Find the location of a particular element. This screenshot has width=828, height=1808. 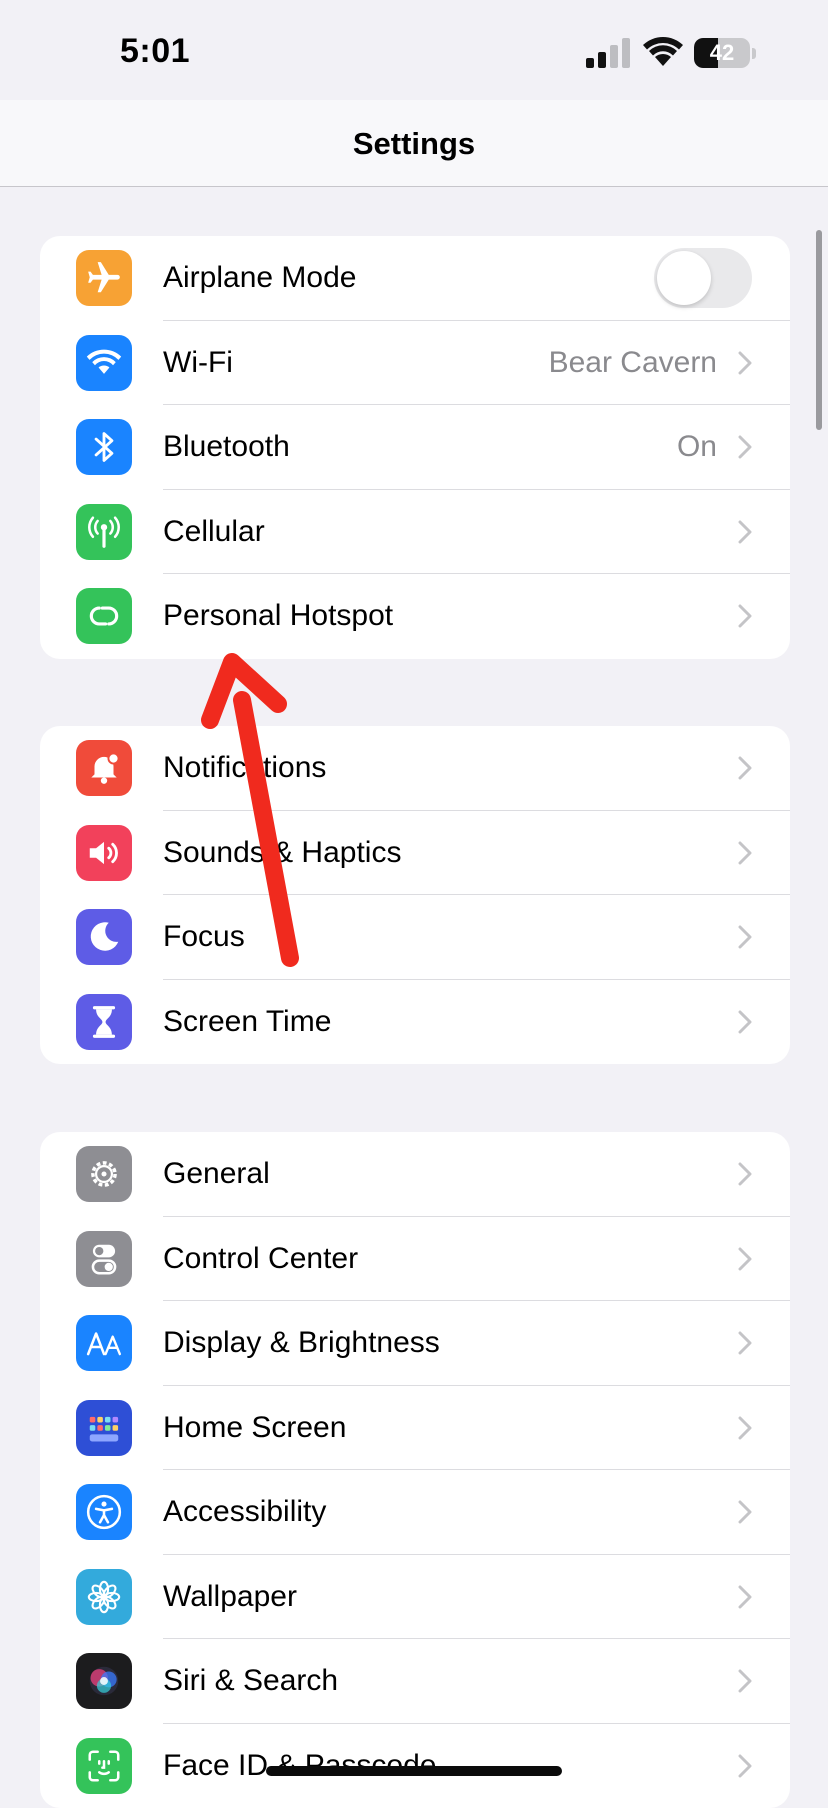

airplane-mode-toggle is located at coordinates (703, 278).